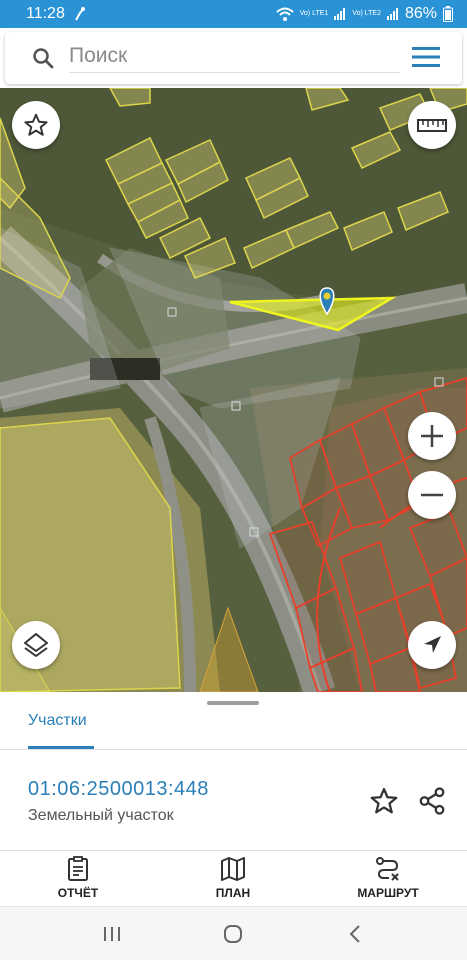 This screenshot has height=960, width=467. What do you see at coordinates (233, 703) in the screenshot?
I see `drag-handle` at bounding box center [233, 703].